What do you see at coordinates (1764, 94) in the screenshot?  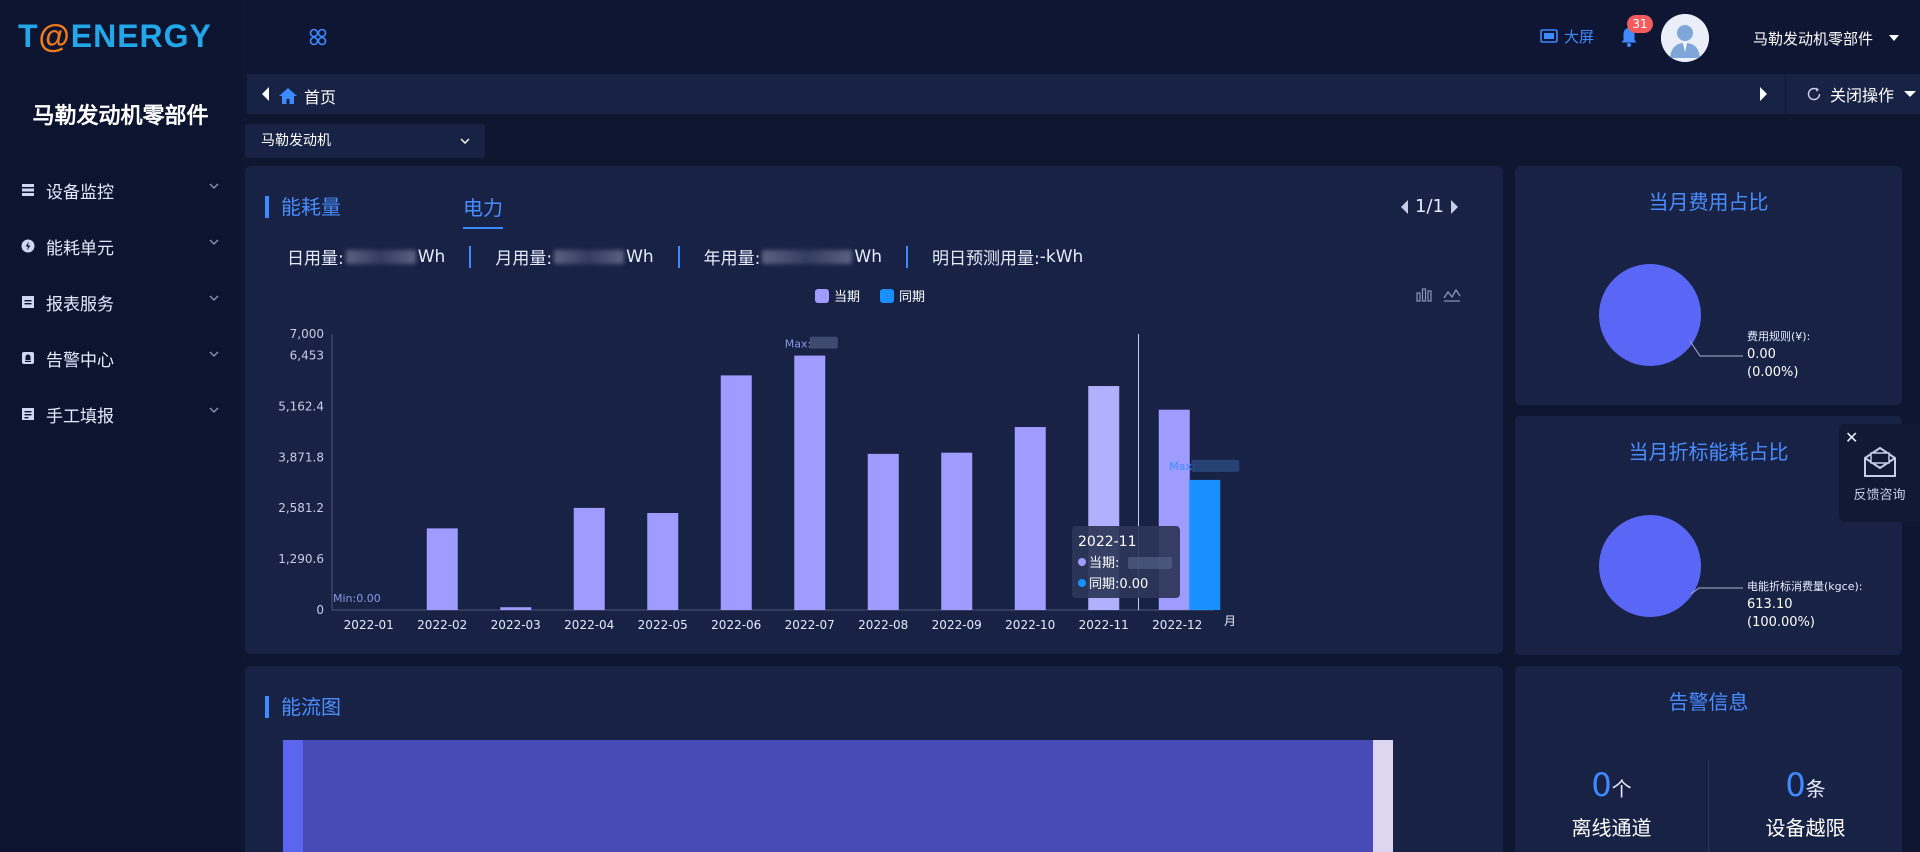 I see `tab-scroll-right-icon` at bounding box center [1764, 94].